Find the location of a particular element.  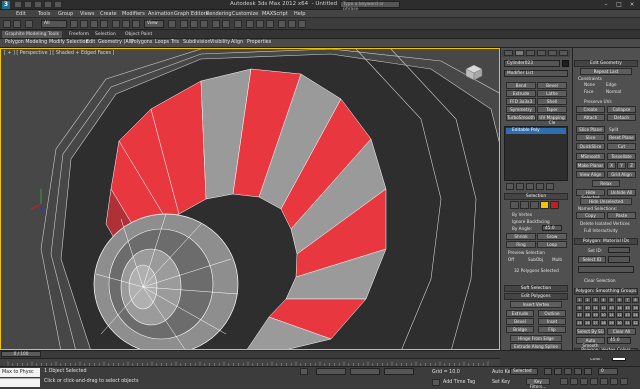

material-editor-icon is located at coordinates (270, 24).